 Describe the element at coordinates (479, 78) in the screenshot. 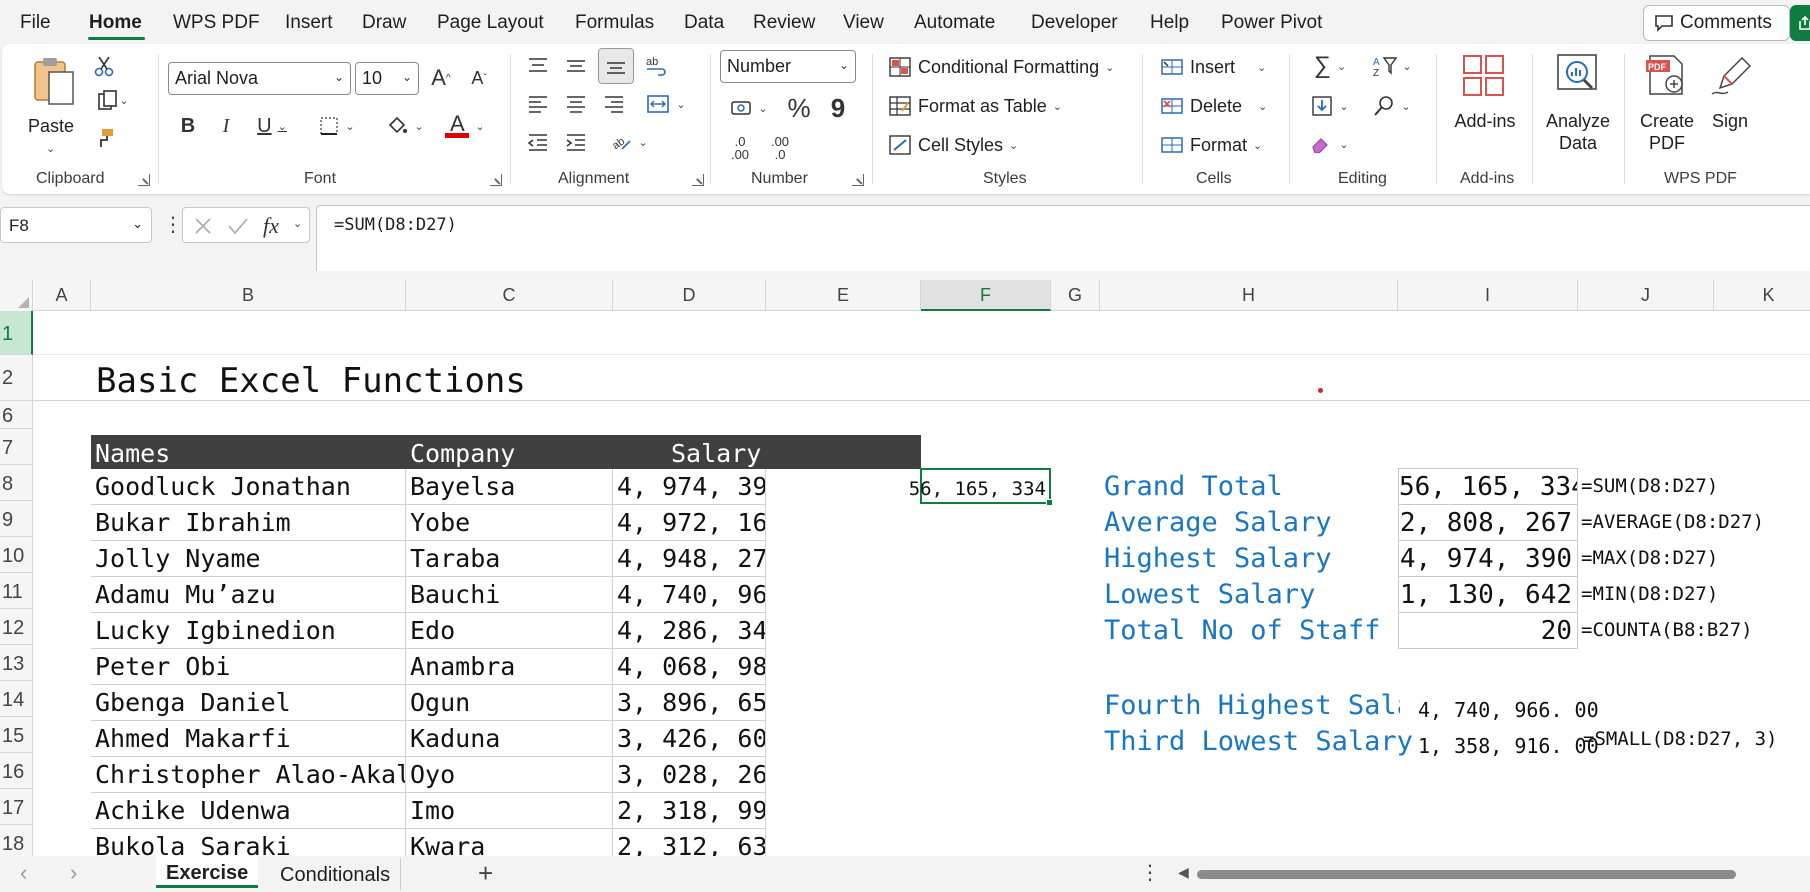

I see `shrink-font-button: Aˇ` at that location.